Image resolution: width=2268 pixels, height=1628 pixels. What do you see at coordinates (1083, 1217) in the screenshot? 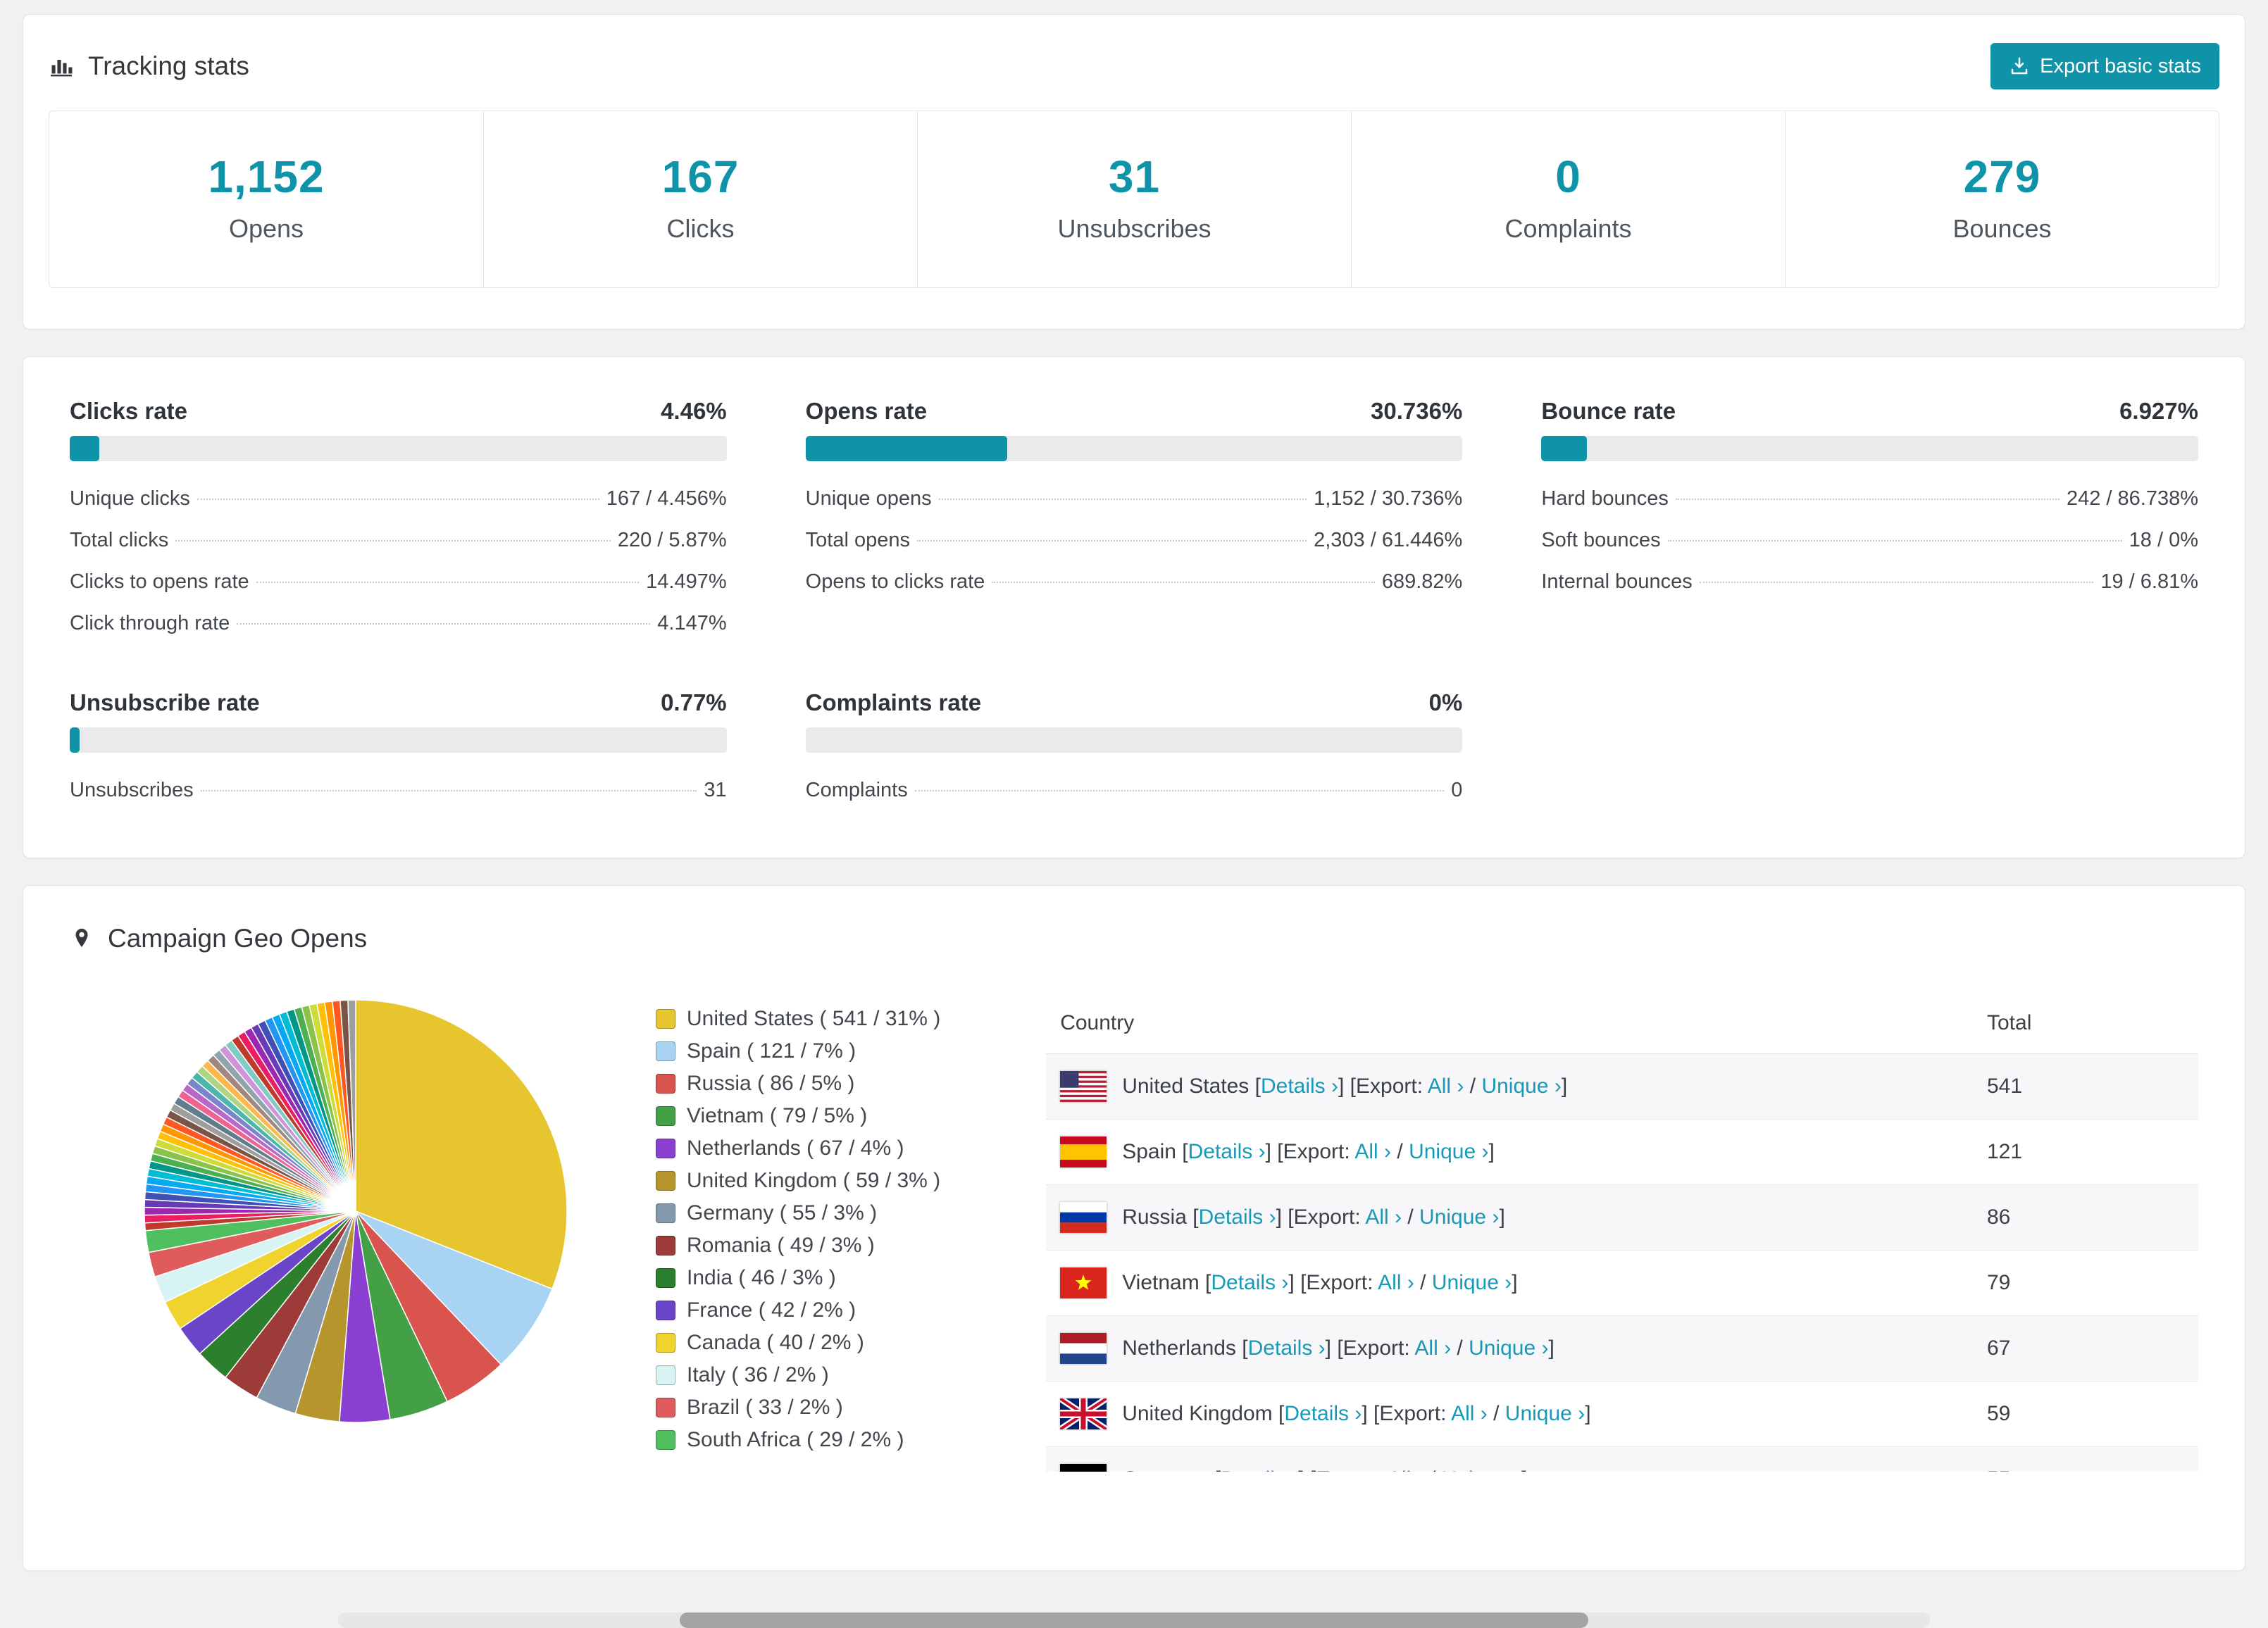
I see `flag-ru-icon` at bounding box center [1083, 1217].